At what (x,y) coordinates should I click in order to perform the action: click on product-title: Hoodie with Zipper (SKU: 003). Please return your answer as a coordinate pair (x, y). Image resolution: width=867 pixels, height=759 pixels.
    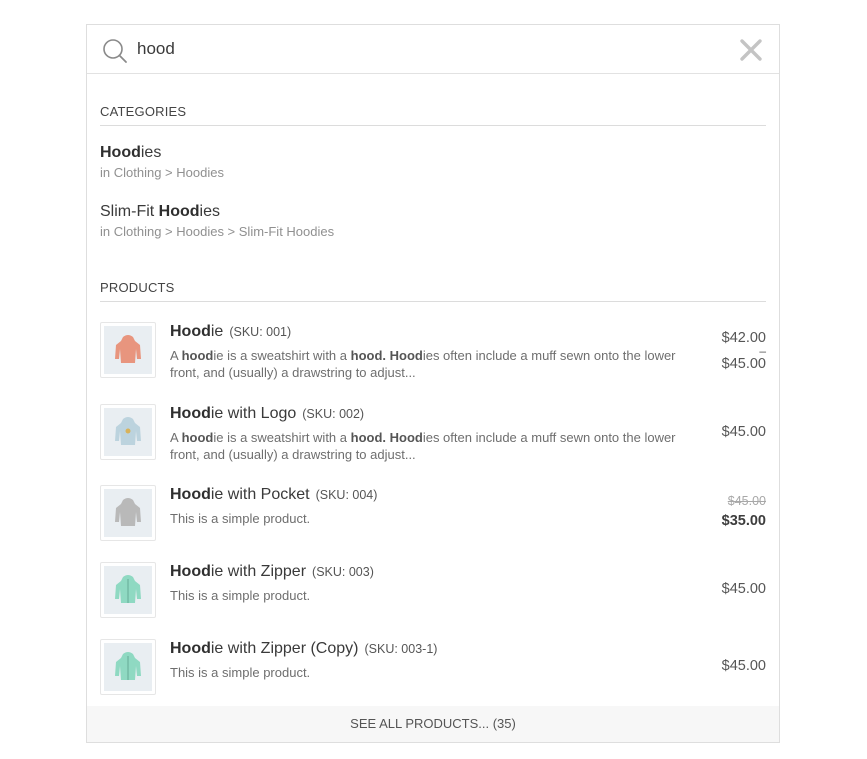
    Looking at the image, I should click on (272, 571).